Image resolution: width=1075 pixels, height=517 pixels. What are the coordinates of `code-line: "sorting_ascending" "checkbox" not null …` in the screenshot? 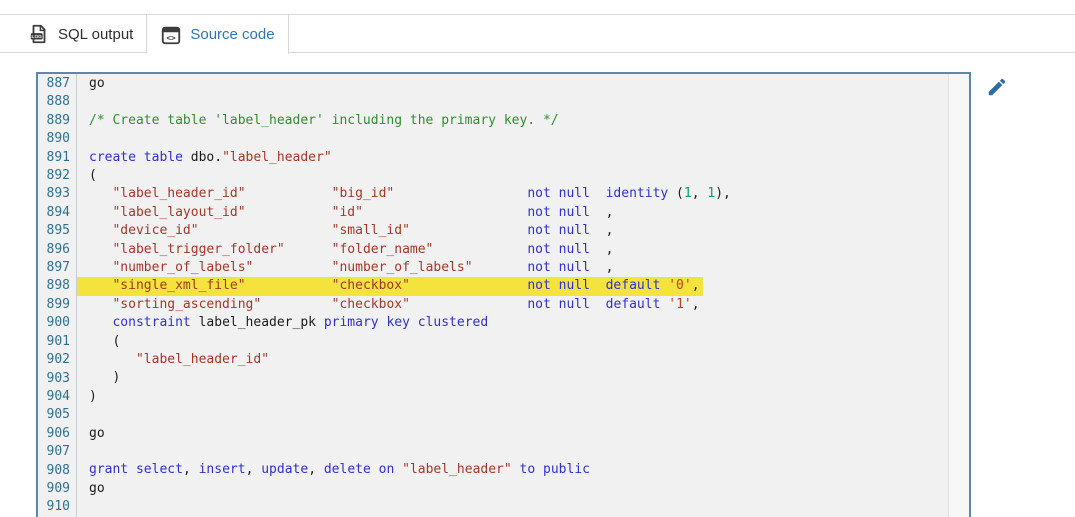 It's located at (406, 304).